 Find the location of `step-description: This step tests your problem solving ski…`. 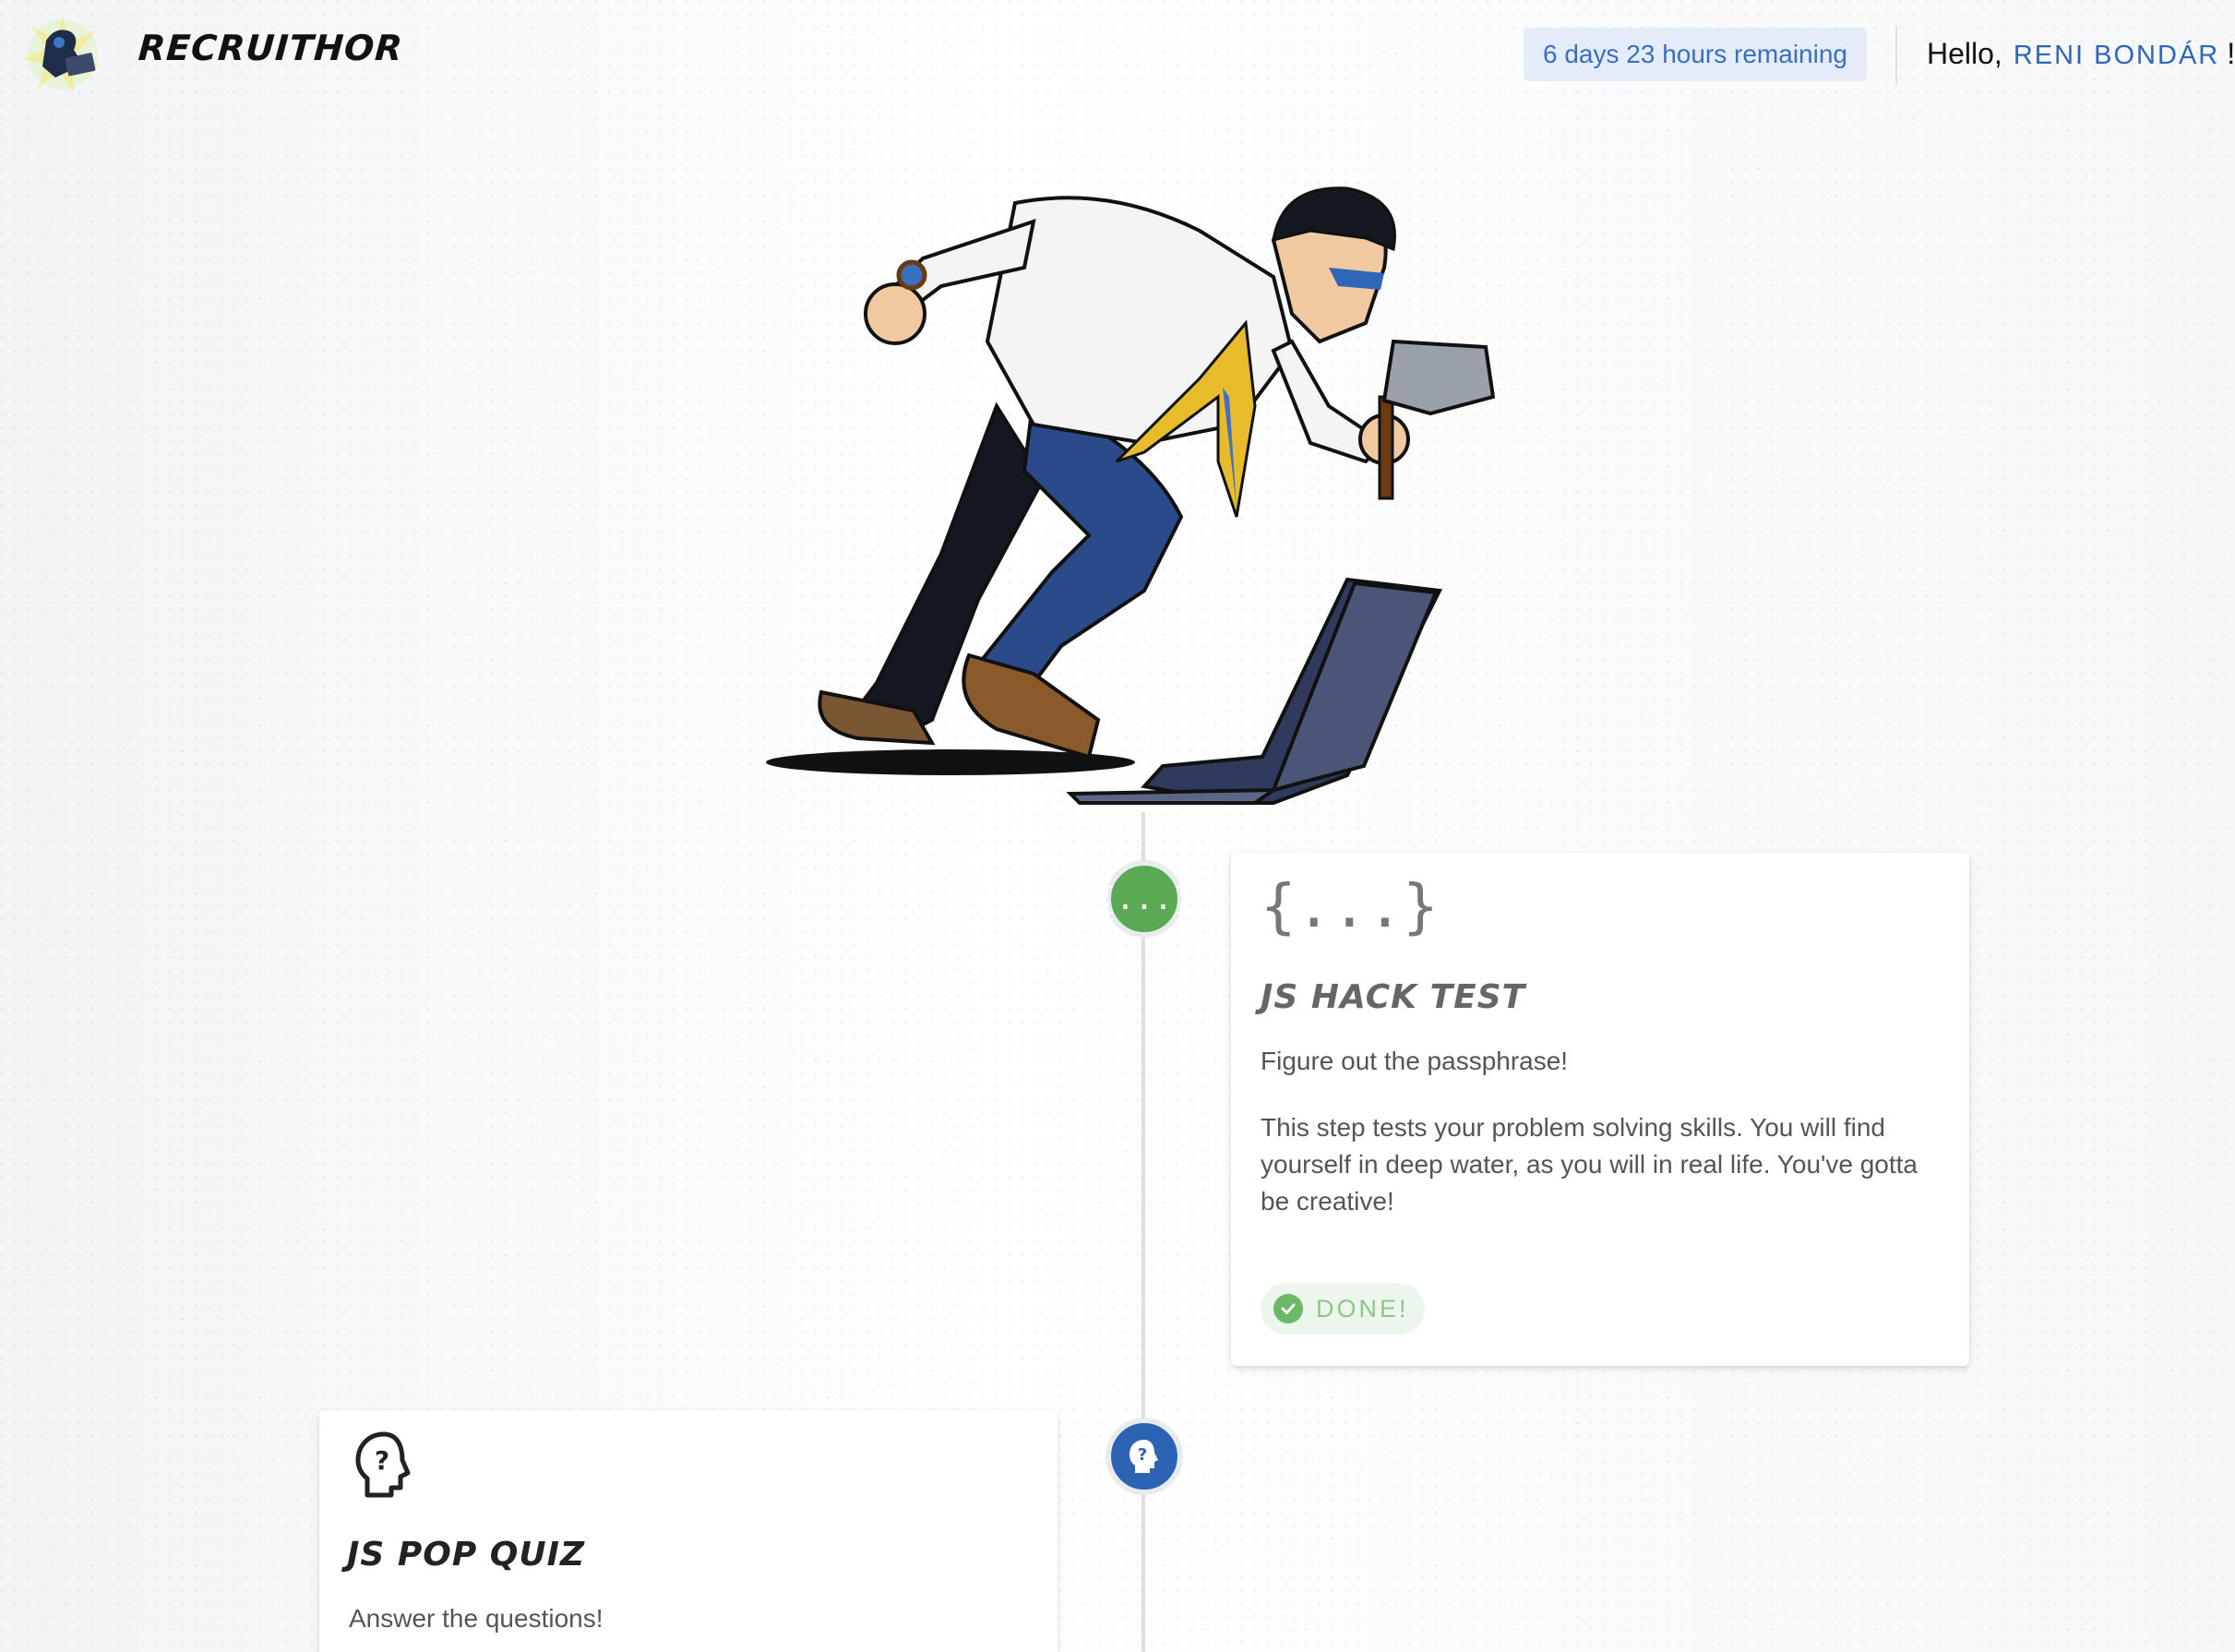

step-description: This step tests your problem solving ski… is located at coordinates (1589, 1164).